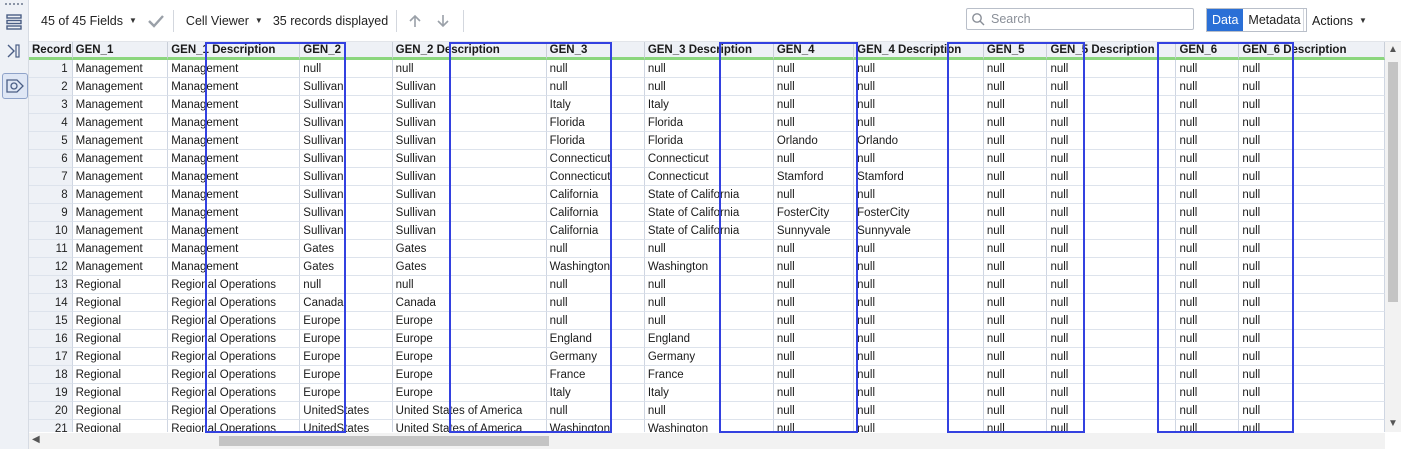 This screenshot has height=449, width=1401. What do you see at coordinates (15, 86) in the screenshot?
I see `output-anchor-icon` at bounding box center [15, 86].